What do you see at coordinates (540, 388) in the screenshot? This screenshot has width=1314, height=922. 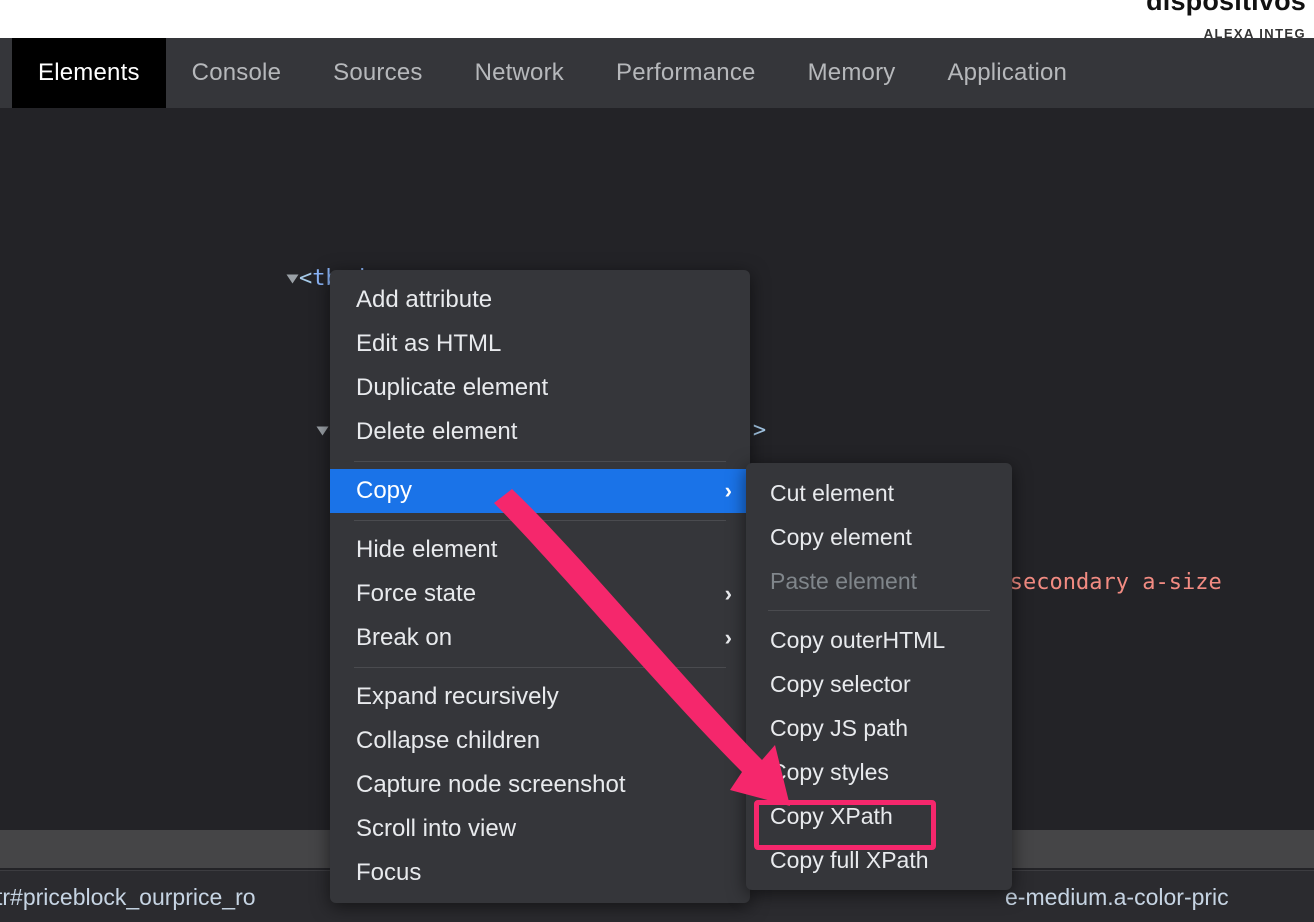 I see `menu-item-duplicate-element: Duplicate element` at bounding box center [540, 388].